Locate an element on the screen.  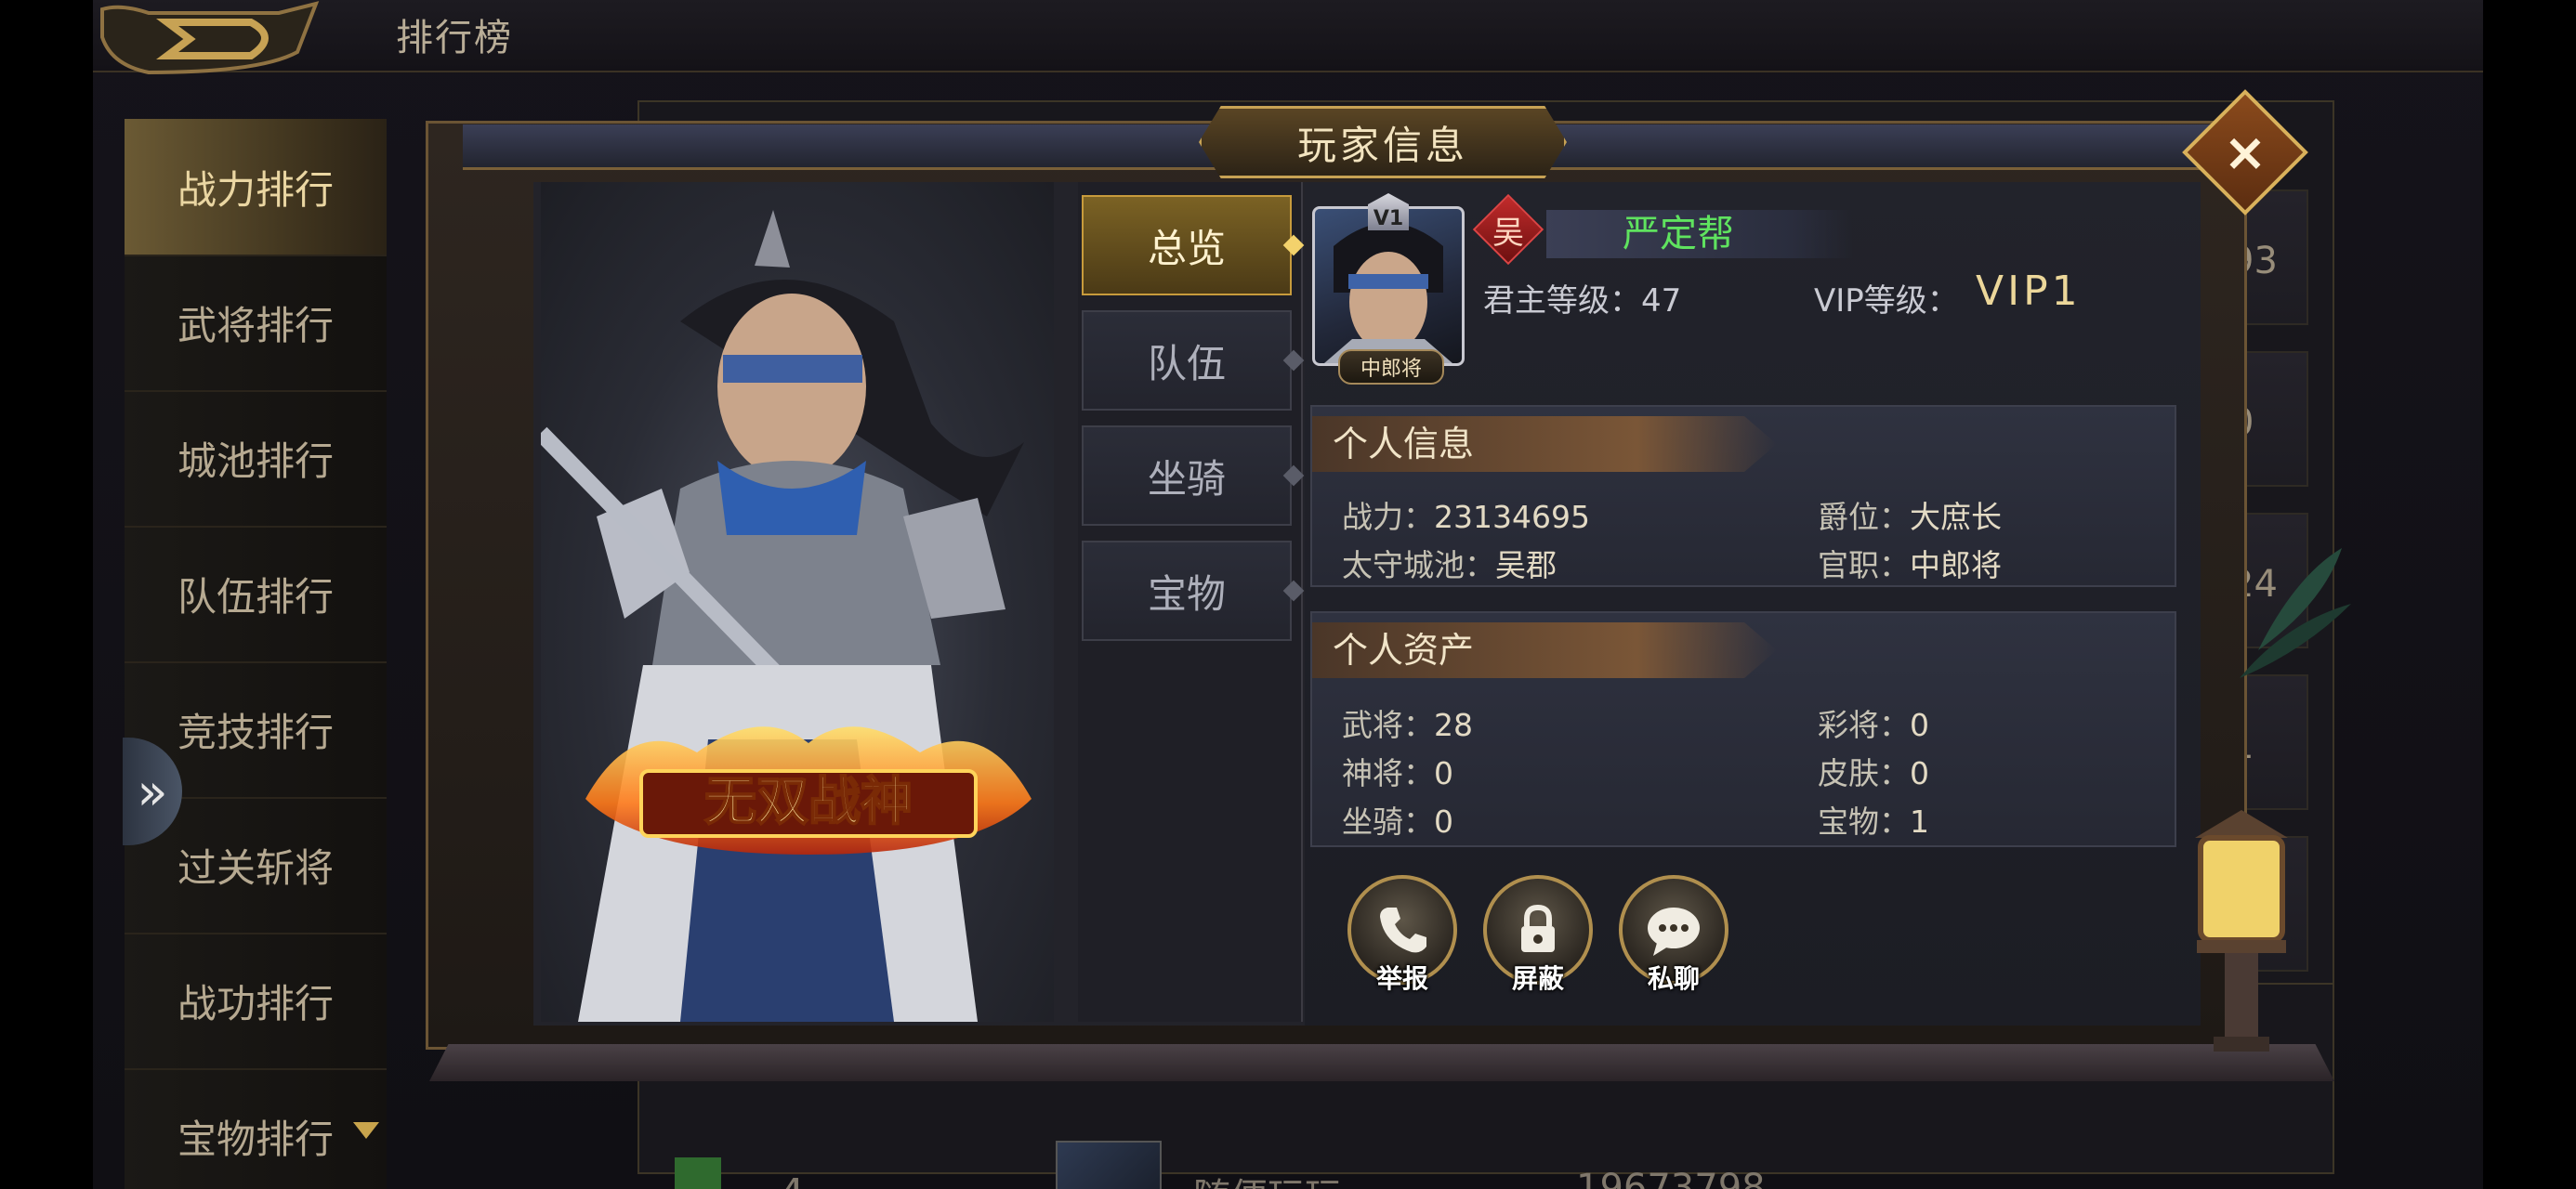
asset-label: 武将： is located at coordinates (1388, 725).